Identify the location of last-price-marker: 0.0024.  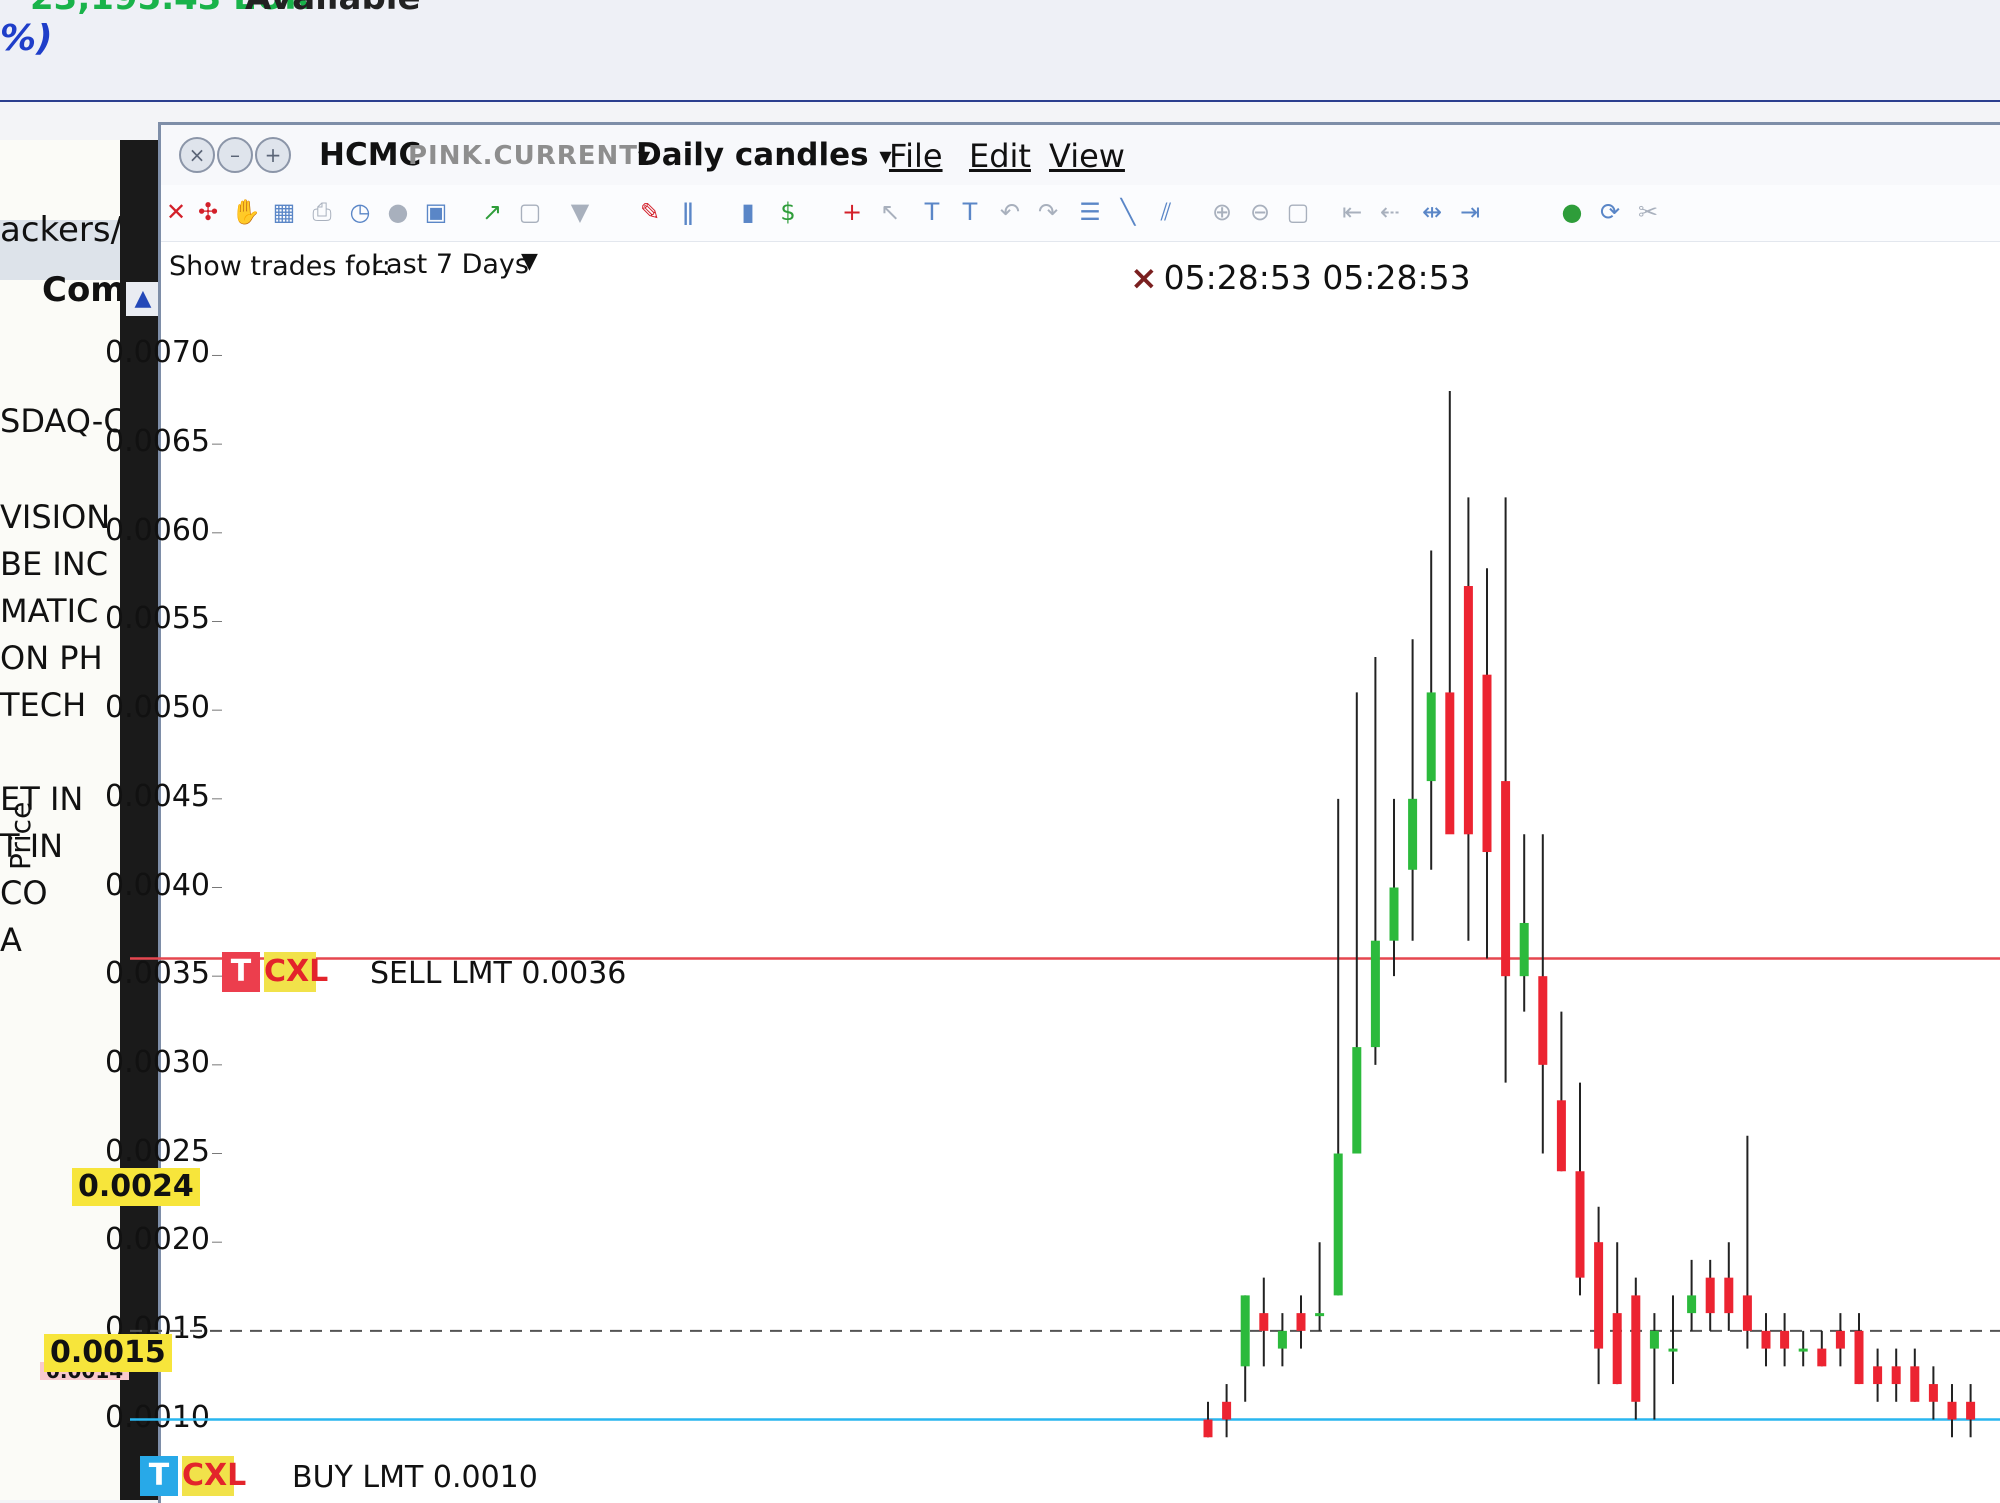
(136, 1187).